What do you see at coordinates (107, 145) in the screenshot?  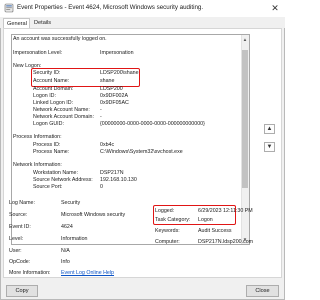 I see `process-id-value: 0xb4c` at bounding box center [107, 145].